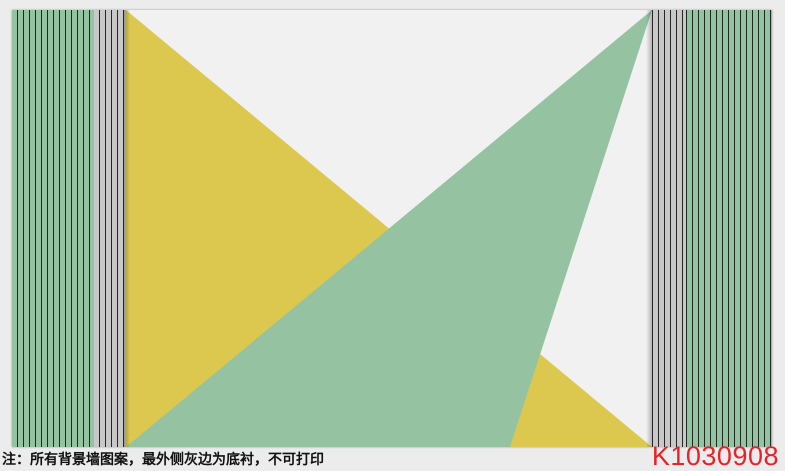  What do you see at coordinates (669, 228) in the screenshot?
I see `right-grey-stripes` at bounding box center [669, 228].